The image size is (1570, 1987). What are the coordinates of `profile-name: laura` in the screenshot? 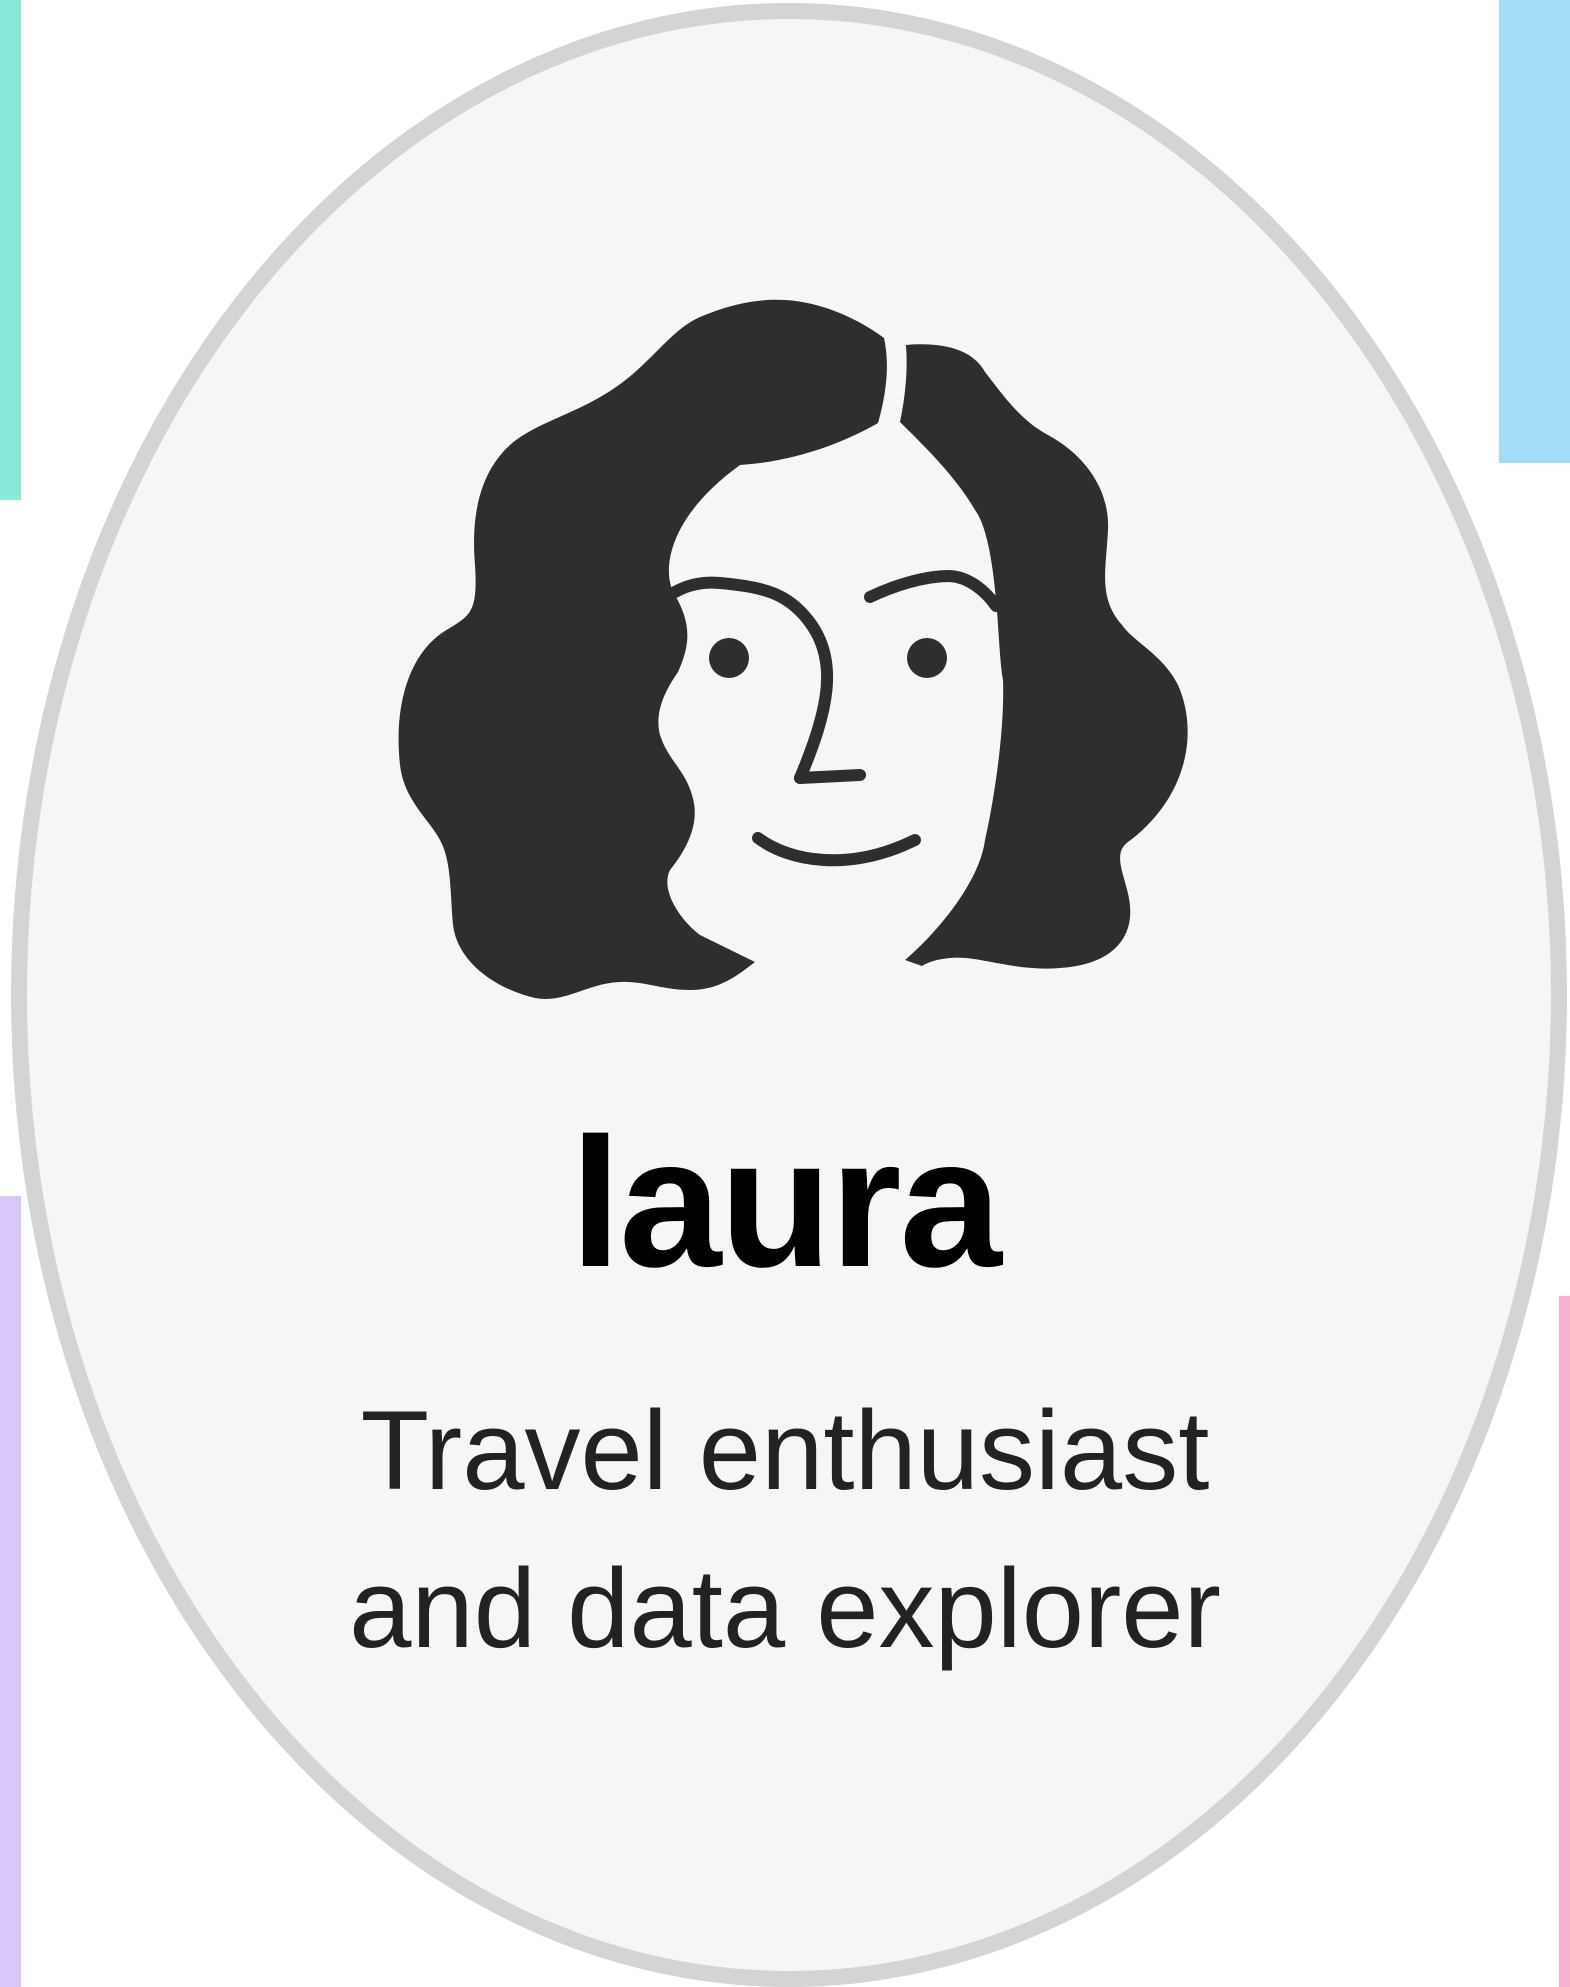 It's located at (786, 1202).